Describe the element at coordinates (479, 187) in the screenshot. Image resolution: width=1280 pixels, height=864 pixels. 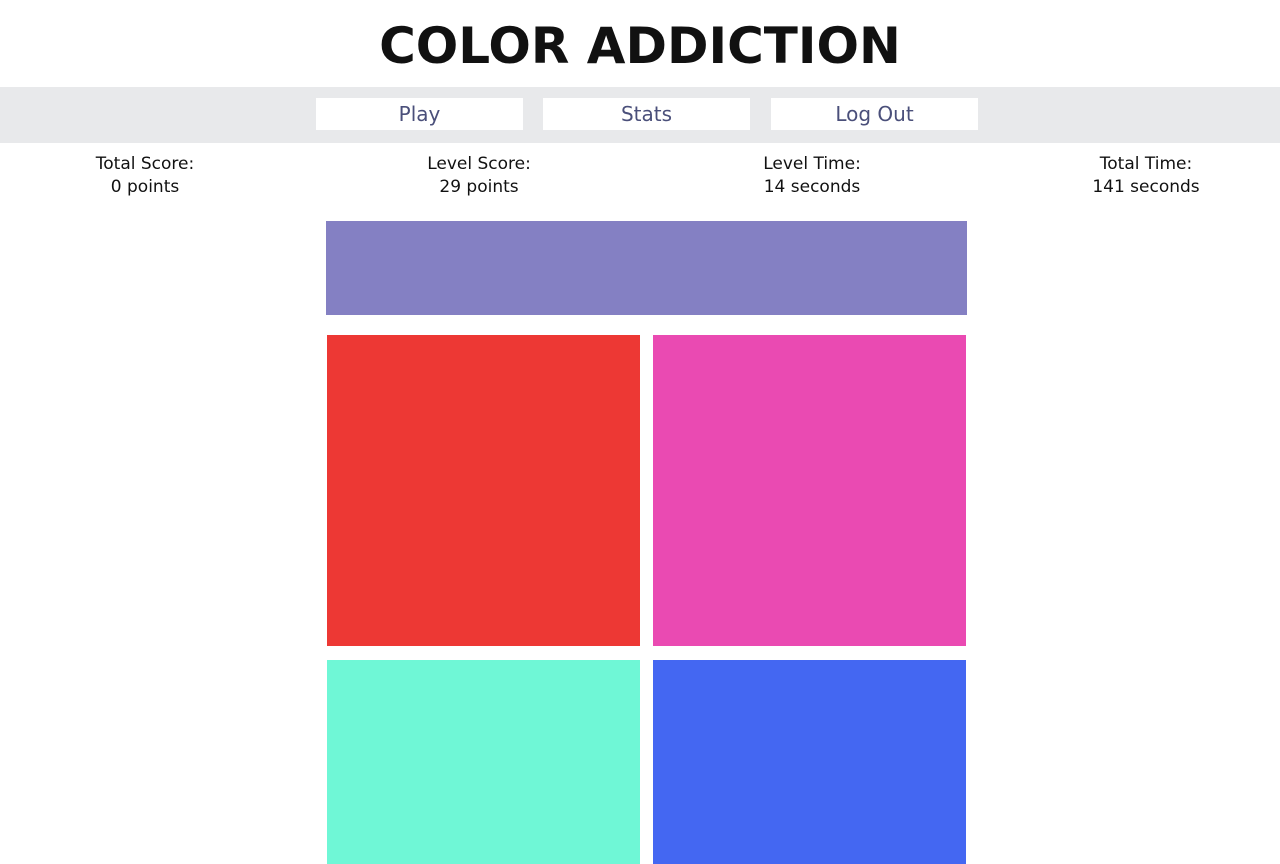
I see `level-score-value: 29 points` at that location.